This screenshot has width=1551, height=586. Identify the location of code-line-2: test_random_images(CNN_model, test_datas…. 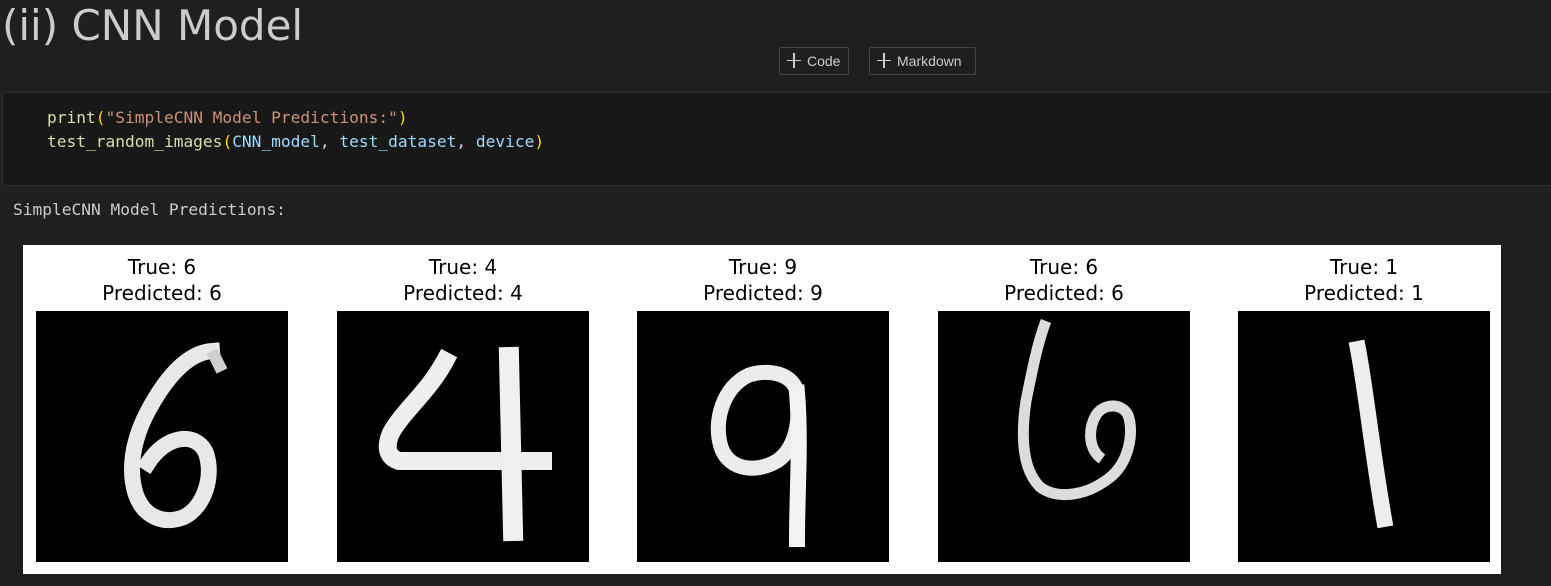
(295, 142).